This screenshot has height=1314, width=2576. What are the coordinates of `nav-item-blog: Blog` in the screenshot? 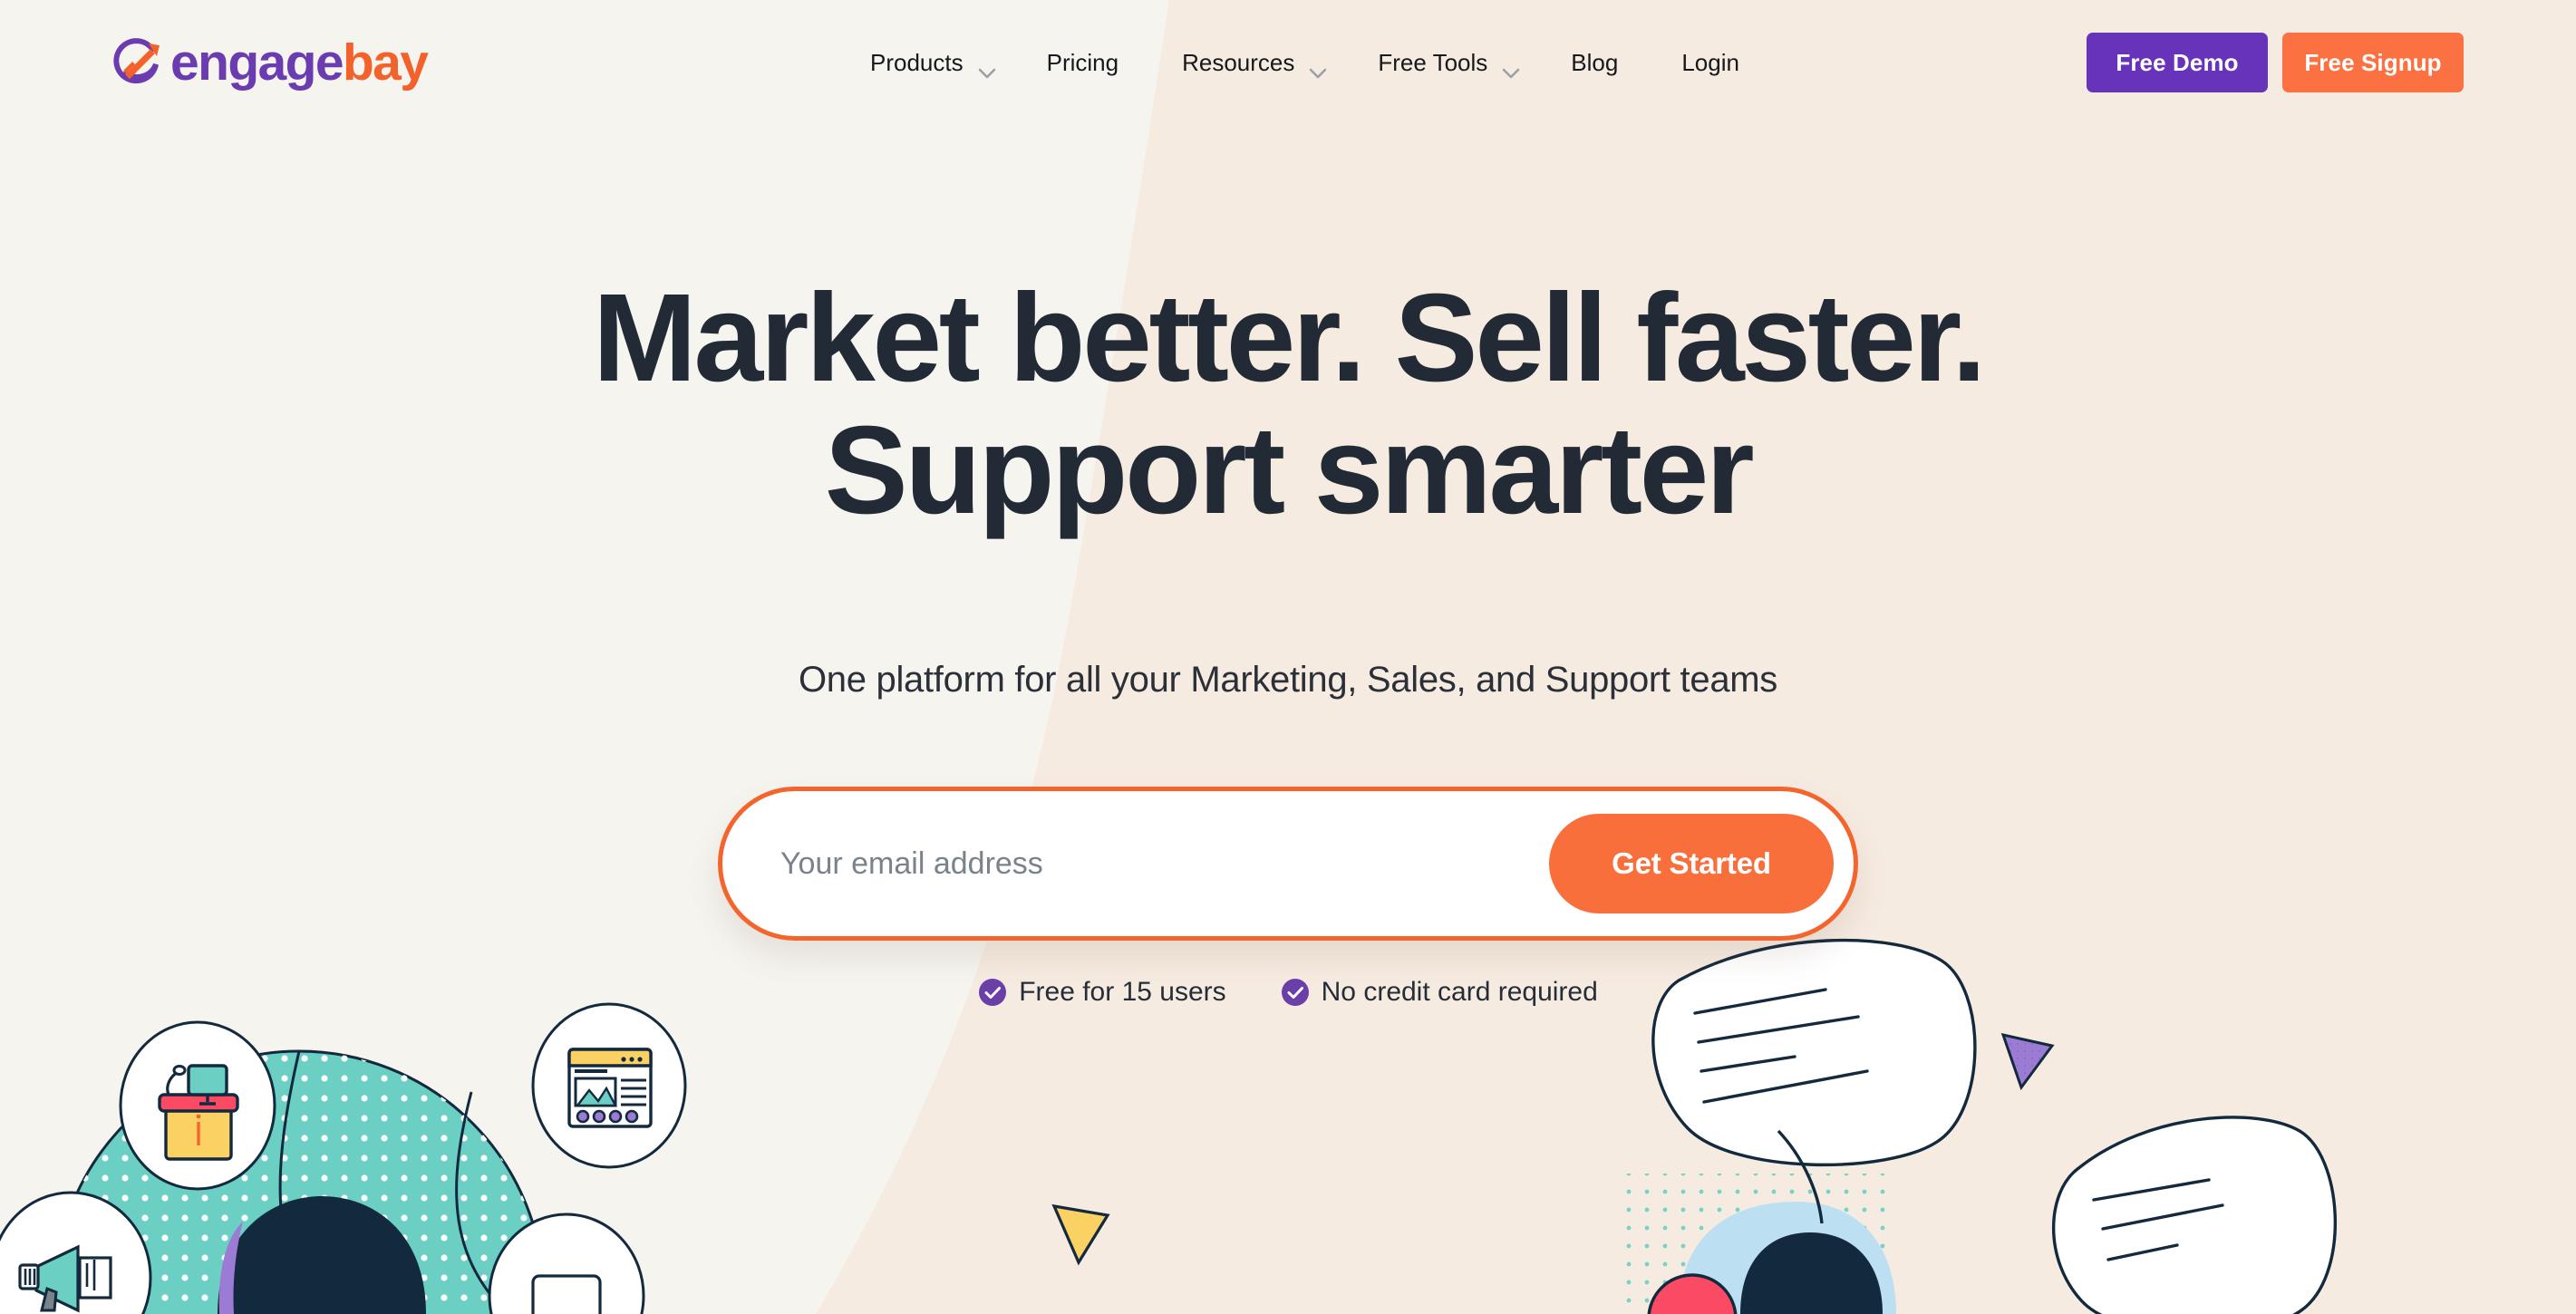 It's located at (1594, 63).